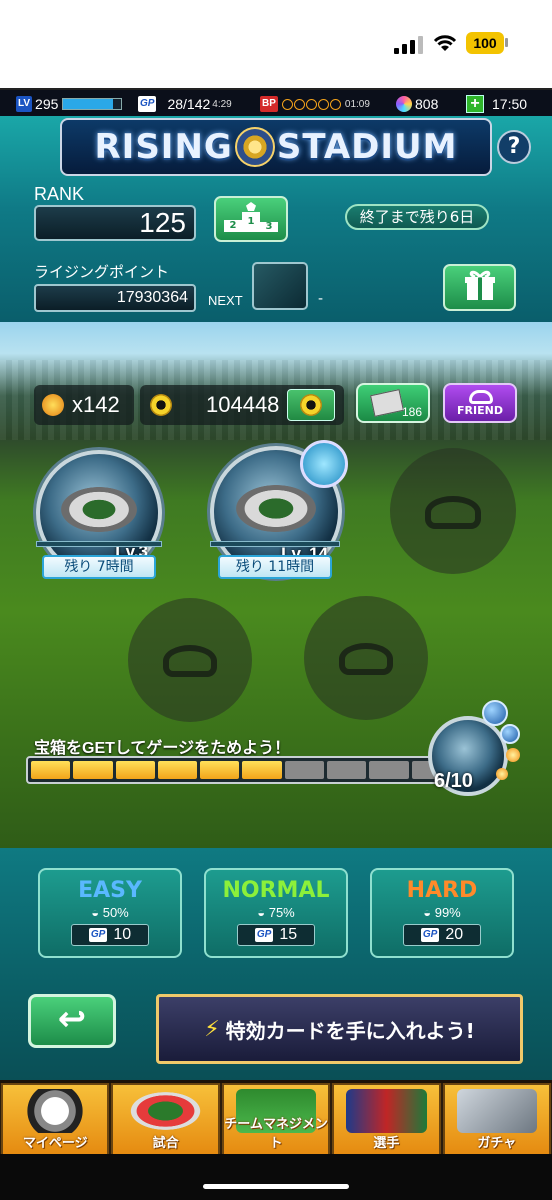 The image size is (552, 1200). I want to click on stadium-slot-5-empty, so click(366, 658).